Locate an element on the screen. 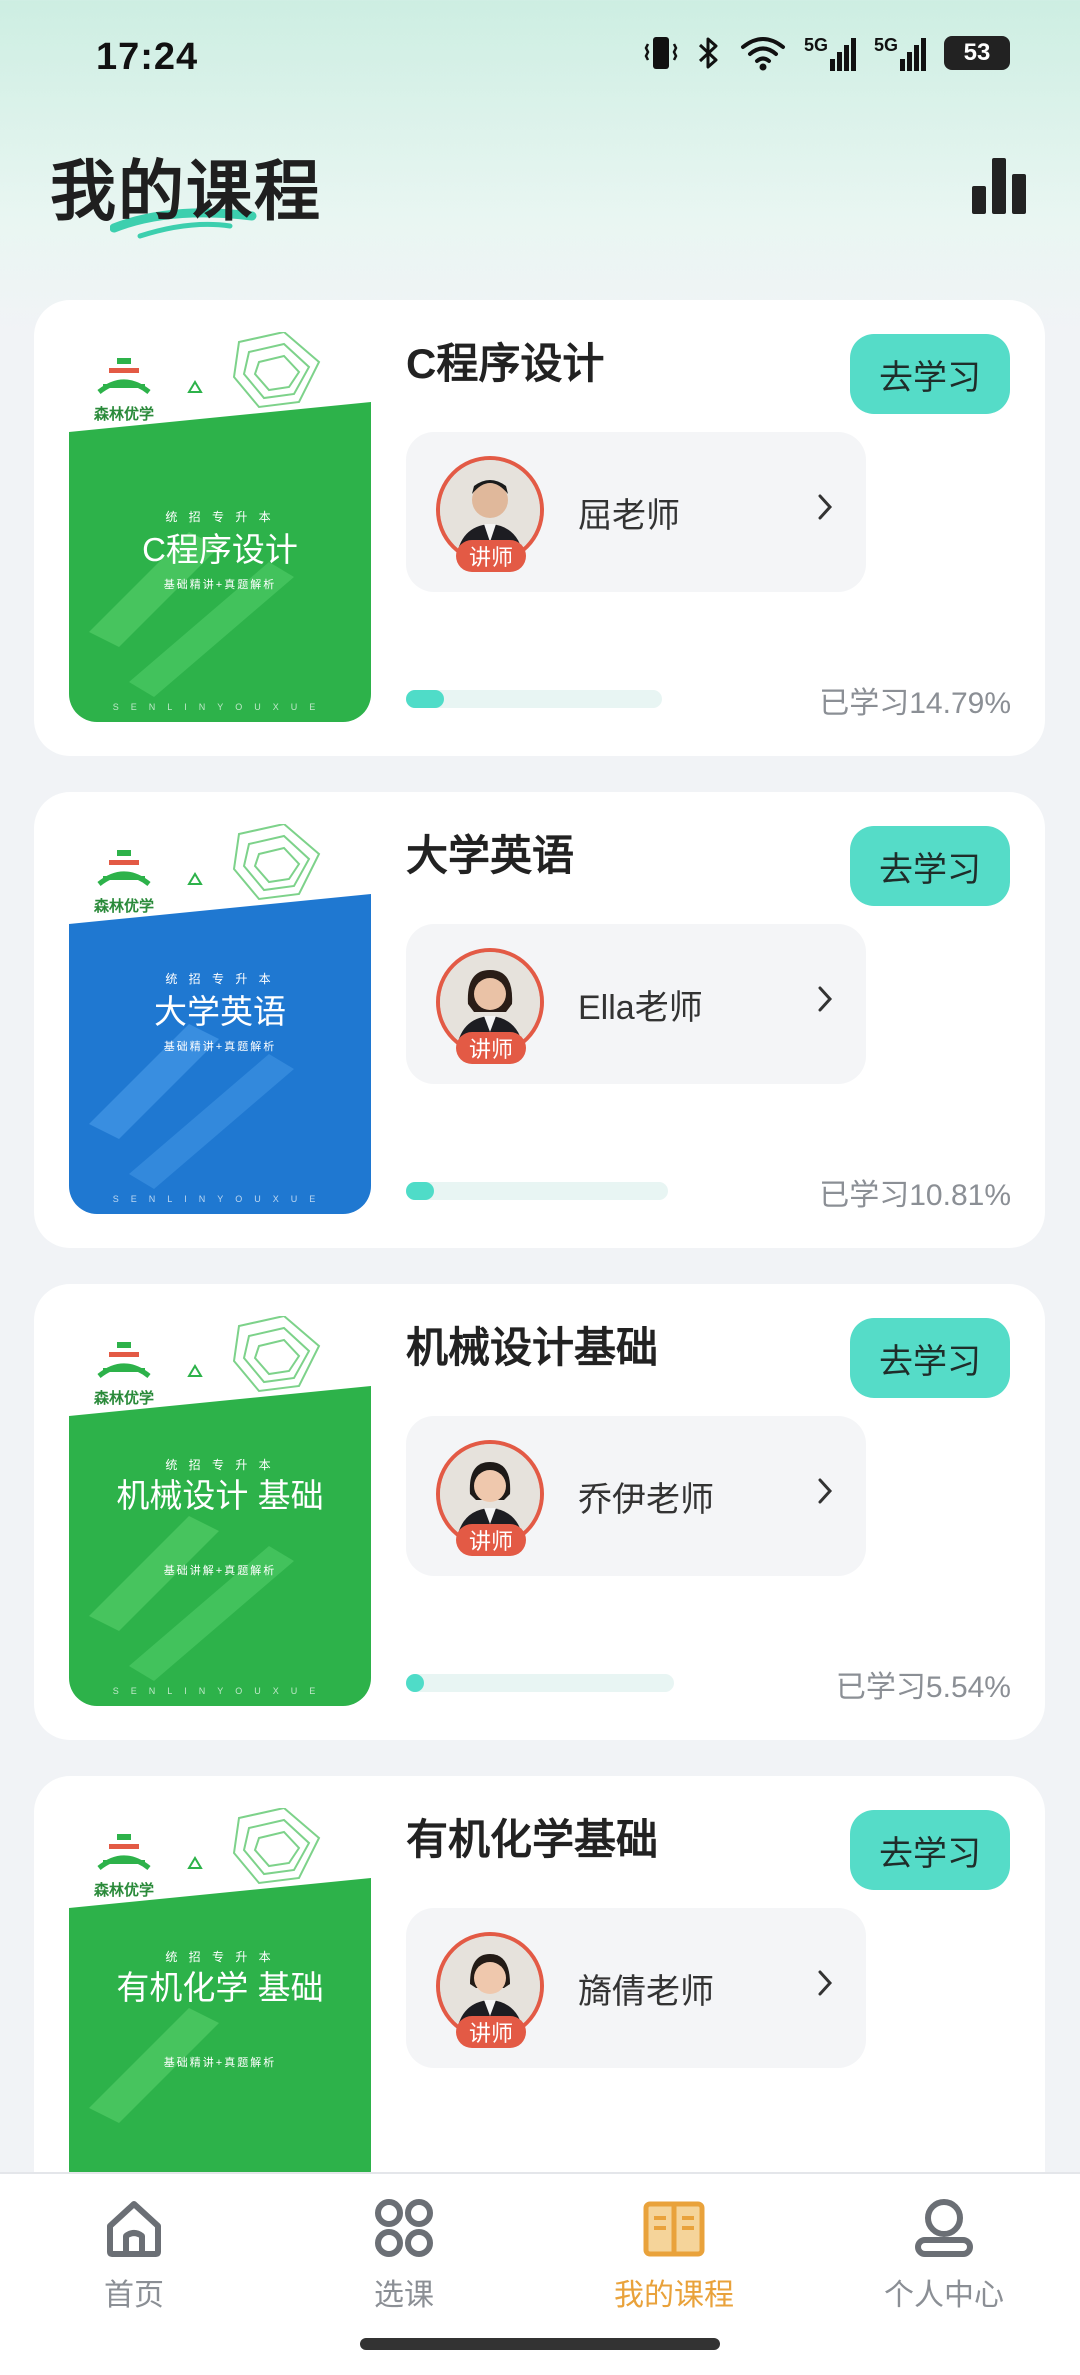  teacher-name: Ella老师 is located at coordinates (640, 1008).